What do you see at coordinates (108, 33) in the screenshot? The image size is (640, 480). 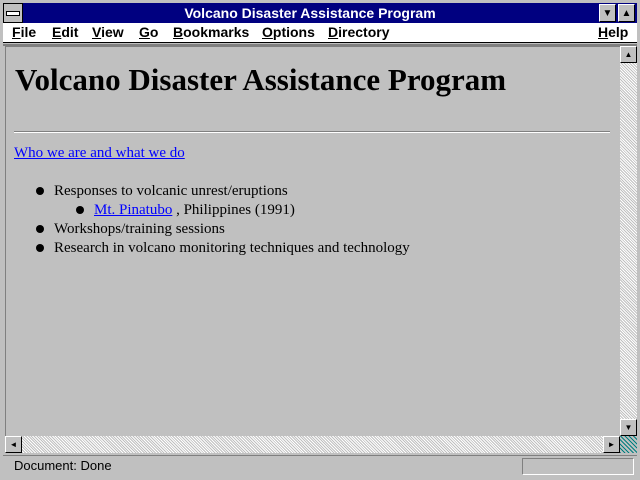 I see `menu-view: View` at bounding box center [108, 33].